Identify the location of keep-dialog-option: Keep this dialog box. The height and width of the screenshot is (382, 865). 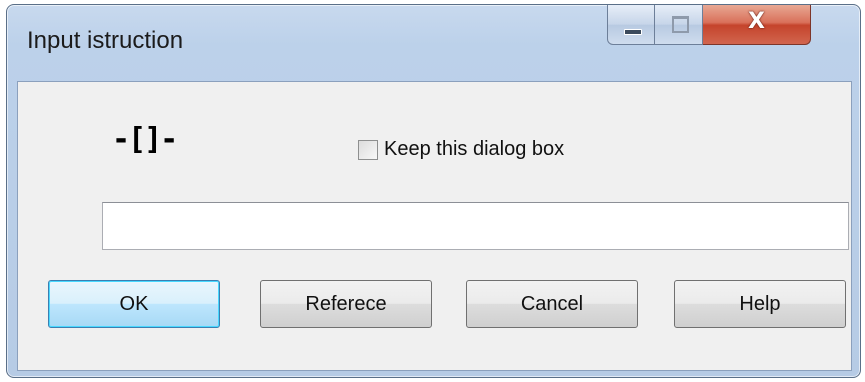
(461, 149).